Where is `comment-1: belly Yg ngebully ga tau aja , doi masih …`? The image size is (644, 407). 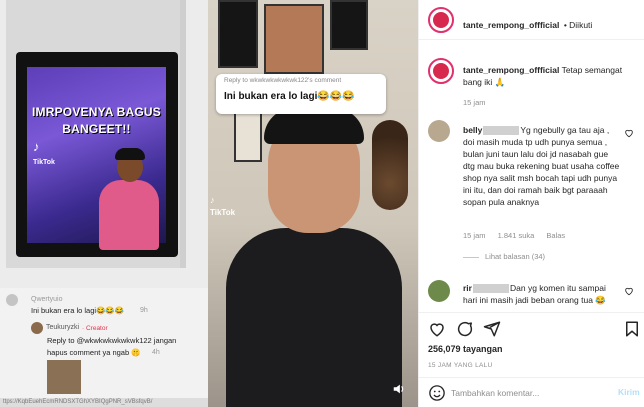 comment-1: belly Yg ngebully ga tau aja , doi masih … is located at coordinates (542, 166).